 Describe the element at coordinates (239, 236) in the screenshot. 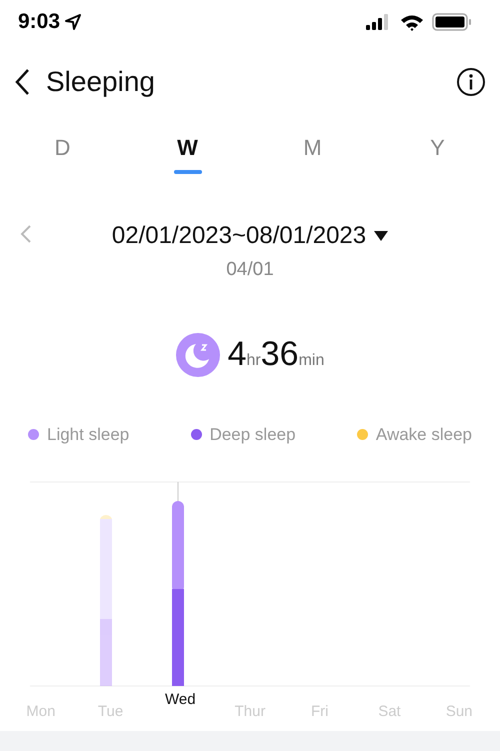

I see `date-range: 02/01/2023~08/01/2023` at that location.